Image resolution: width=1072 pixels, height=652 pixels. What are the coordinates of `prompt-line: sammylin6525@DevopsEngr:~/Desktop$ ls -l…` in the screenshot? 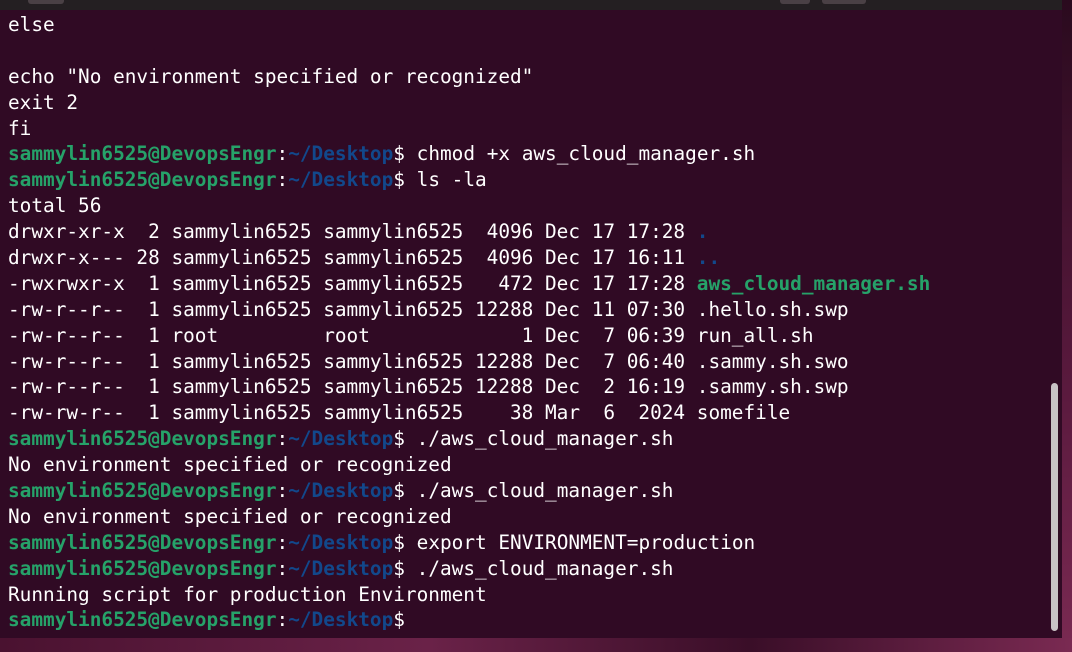 It's located at (528, 180).